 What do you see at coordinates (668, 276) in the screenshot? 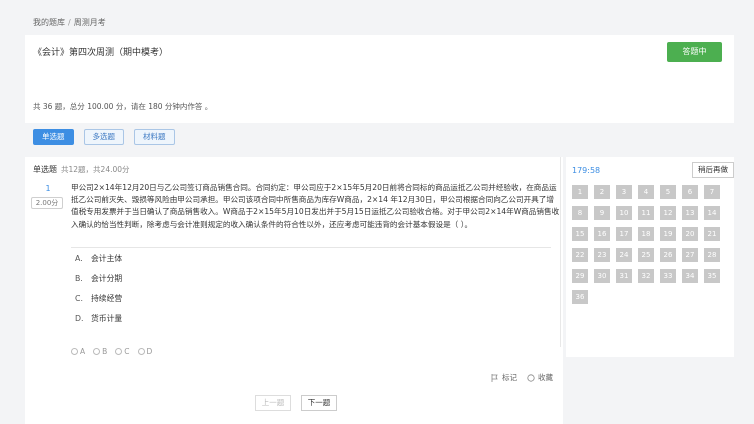
I see `question-number-cell: 33` at bounding box center [668, 276].